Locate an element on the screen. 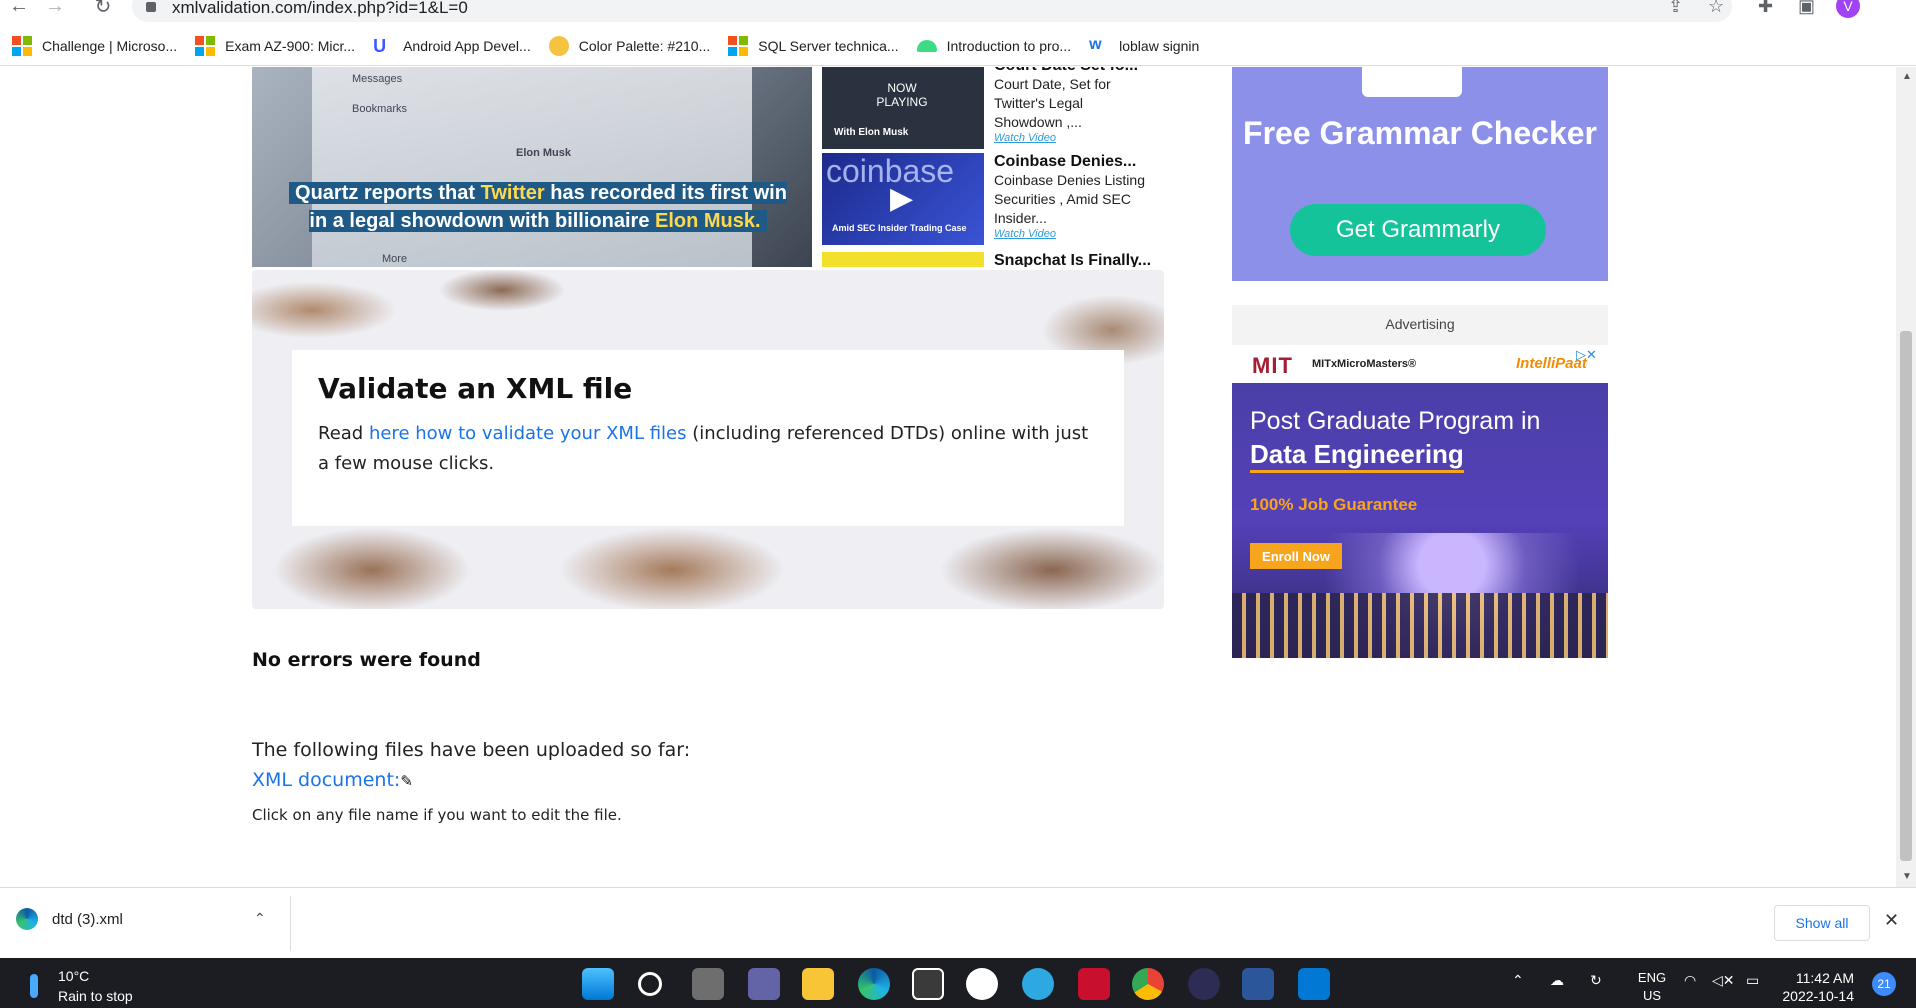 The image size is (1916, 1008). word-icon is located at coordinates (1258, 984).